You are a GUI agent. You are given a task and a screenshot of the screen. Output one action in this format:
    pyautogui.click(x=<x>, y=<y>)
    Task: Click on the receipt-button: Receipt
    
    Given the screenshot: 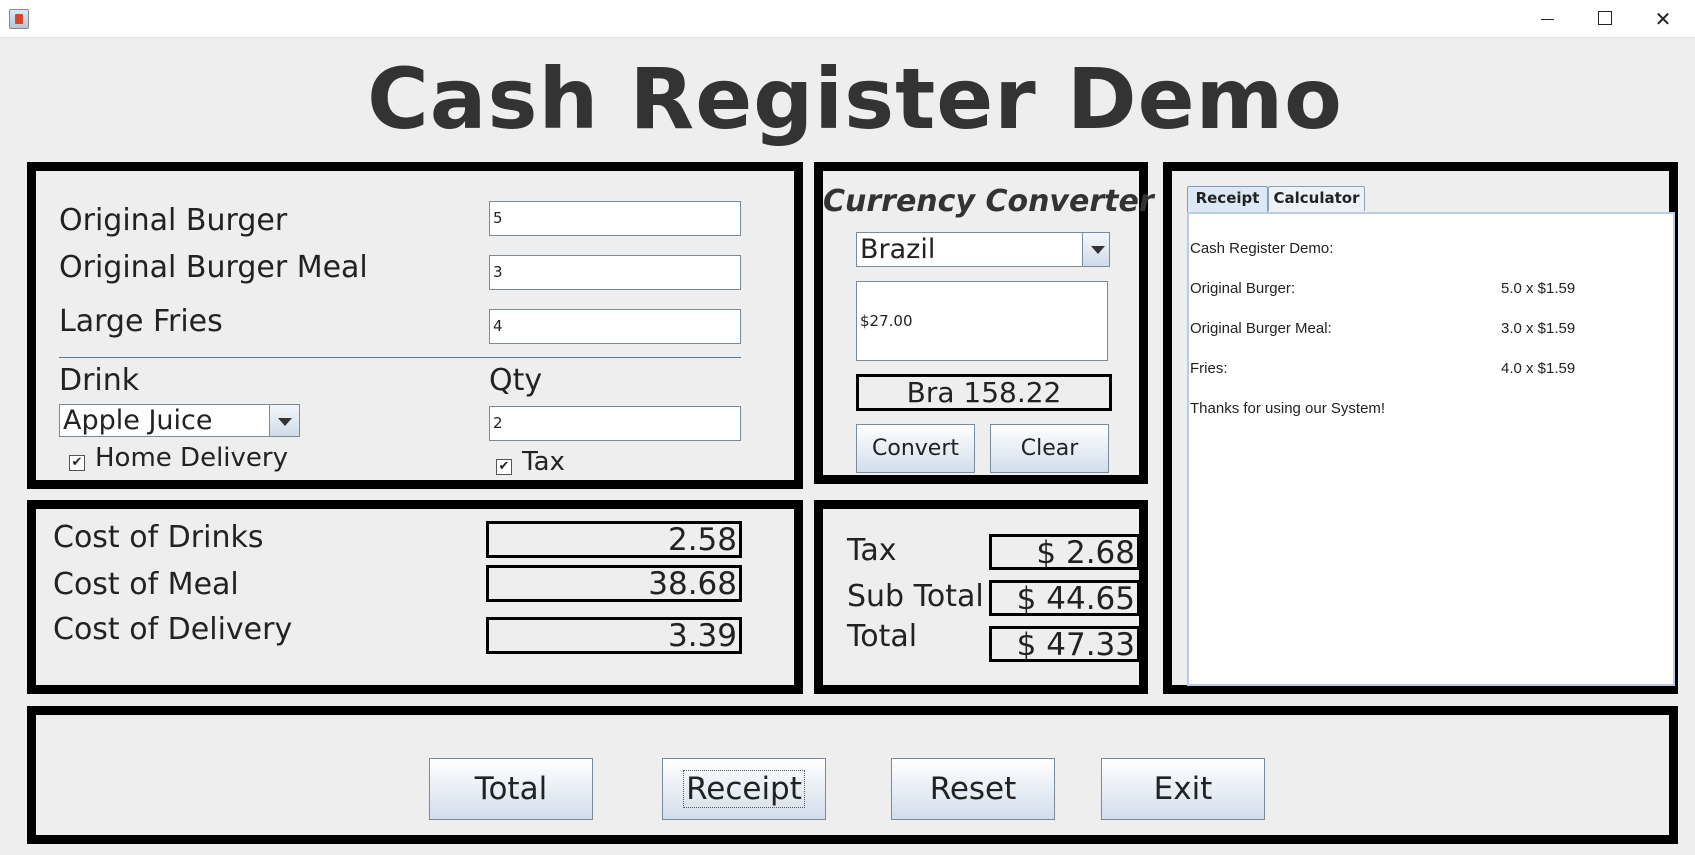 What is the action you would take?
    pyautogui.click(x=744, y=789)
    